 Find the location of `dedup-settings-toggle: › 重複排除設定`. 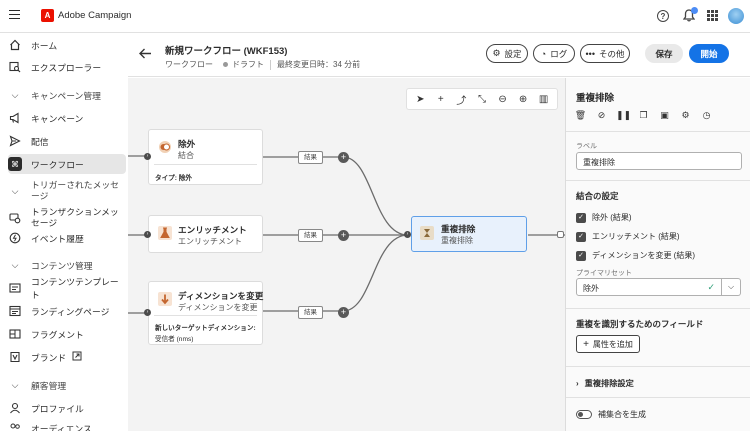

dedup-settings-toggle: › 重複排除設定 is located at coordinates (605, 383).